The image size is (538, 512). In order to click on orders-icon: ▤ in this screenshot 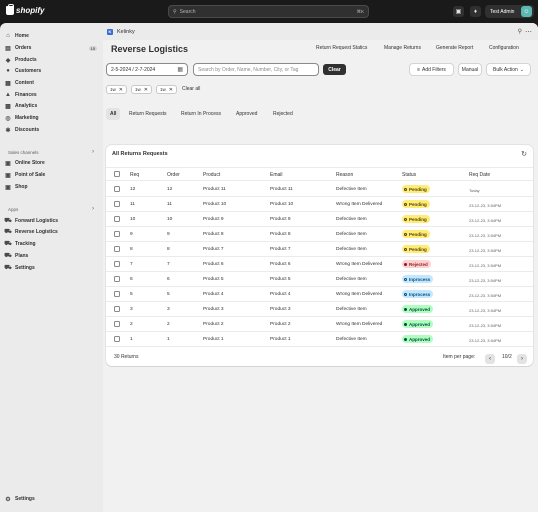, I will do `click(8, 48)`.